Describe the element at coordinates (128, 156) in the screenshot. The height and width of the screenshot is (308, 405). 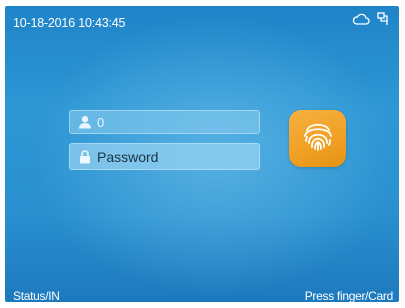
I see `password-placeholder: Password` at that location.